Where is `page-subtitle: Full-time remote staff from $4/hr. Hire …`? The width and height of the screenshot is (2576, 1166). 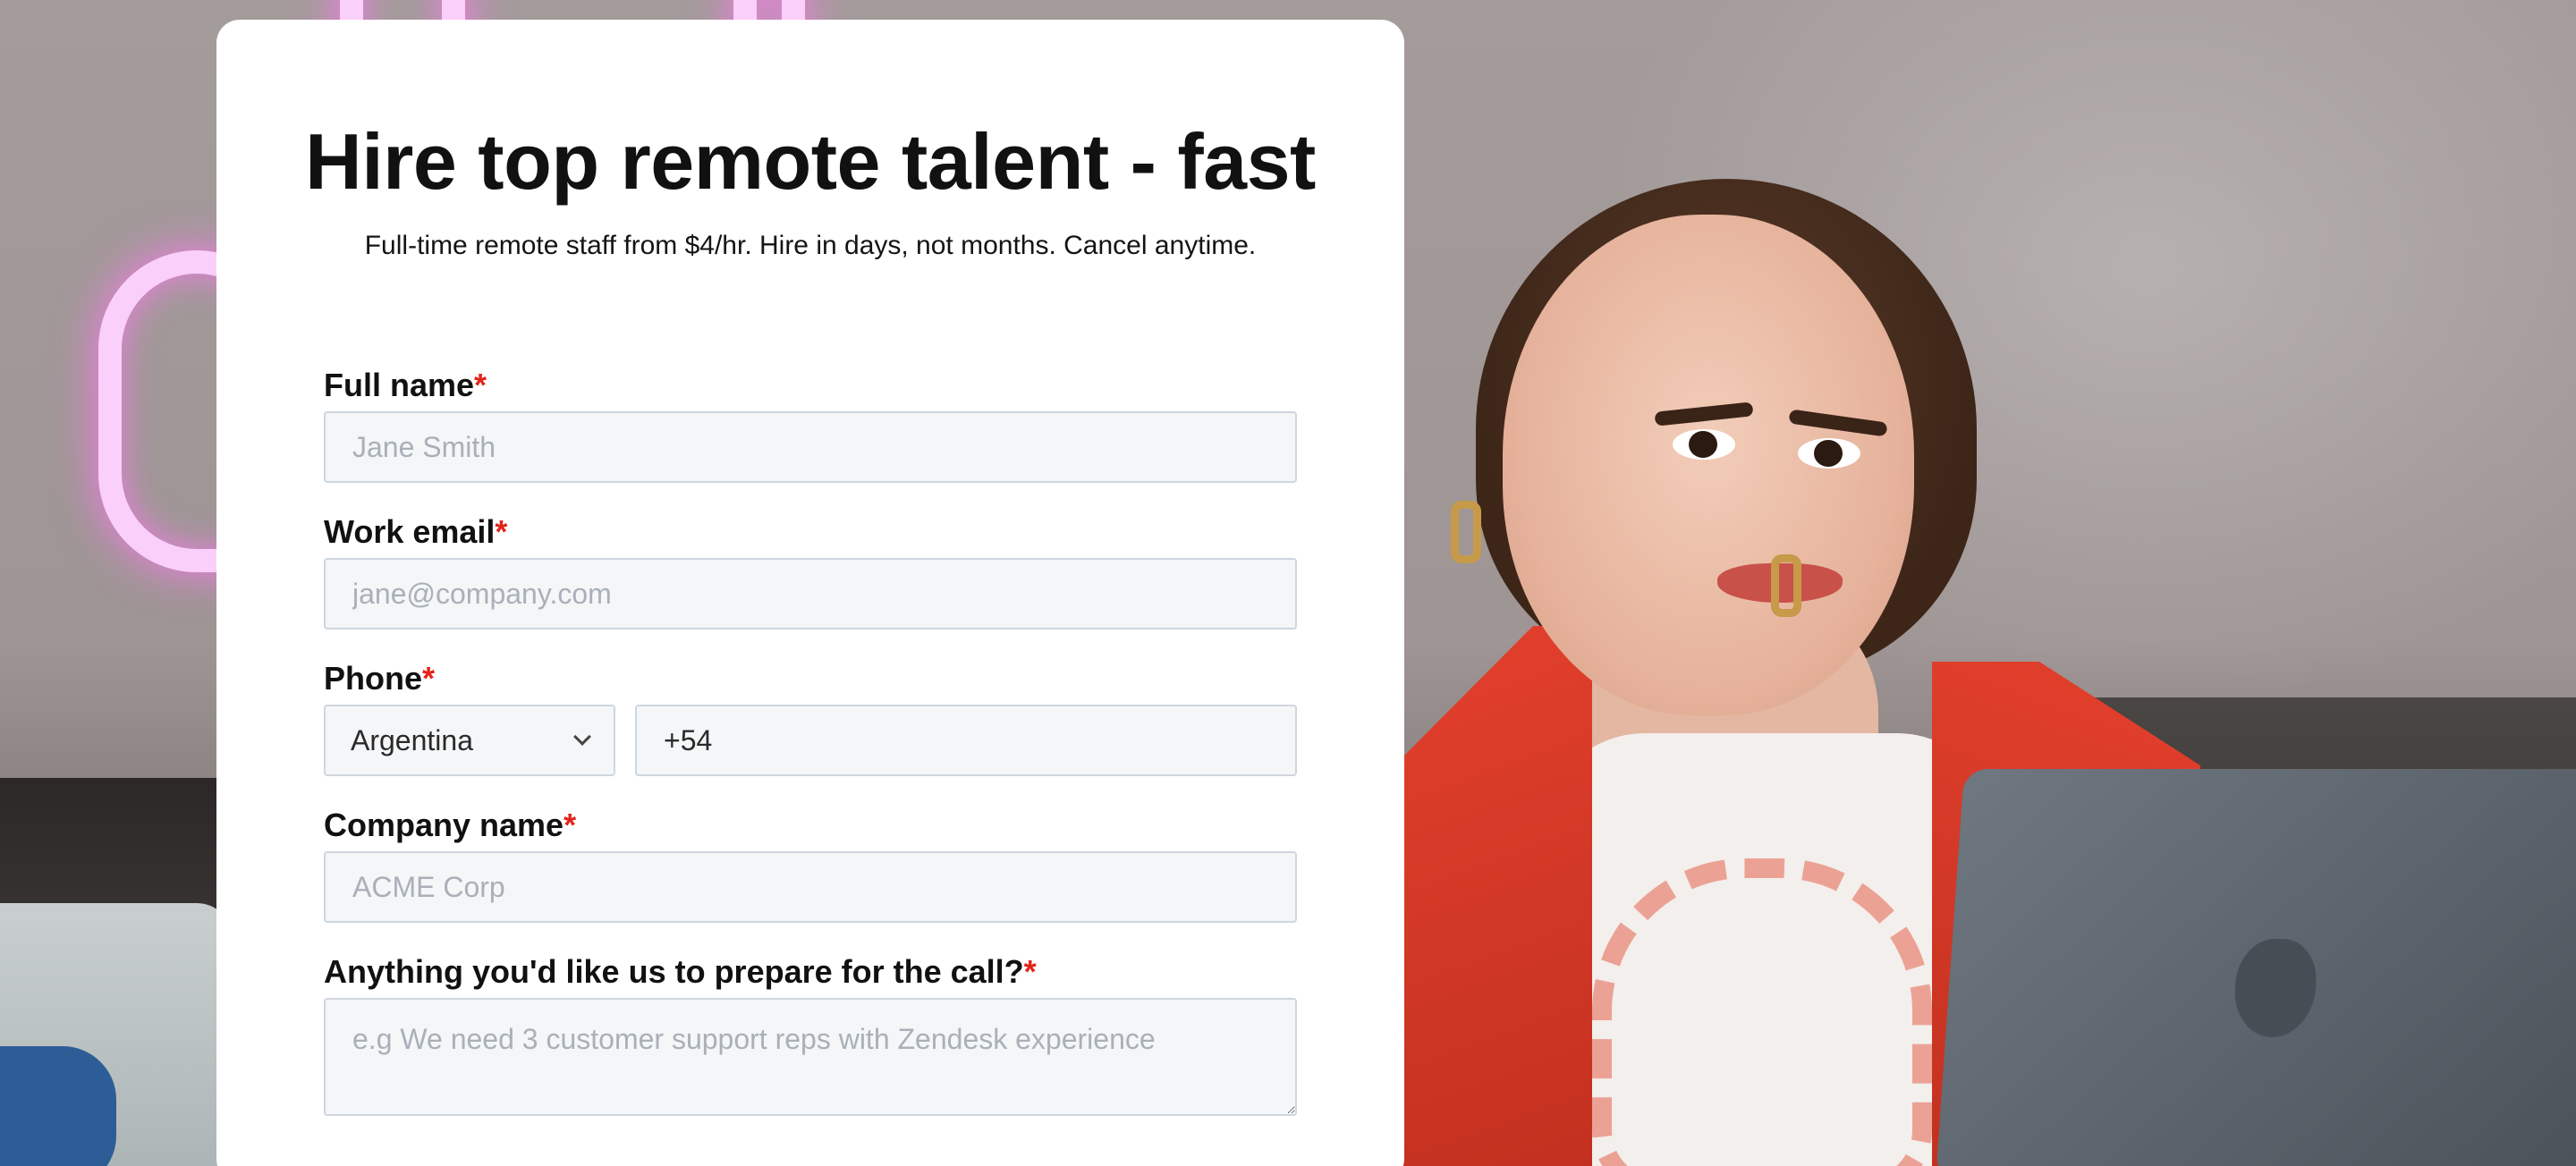
page-subtitle: Full-time remote staff from $4/hr. Hire … is located at coordinates (810, 245).